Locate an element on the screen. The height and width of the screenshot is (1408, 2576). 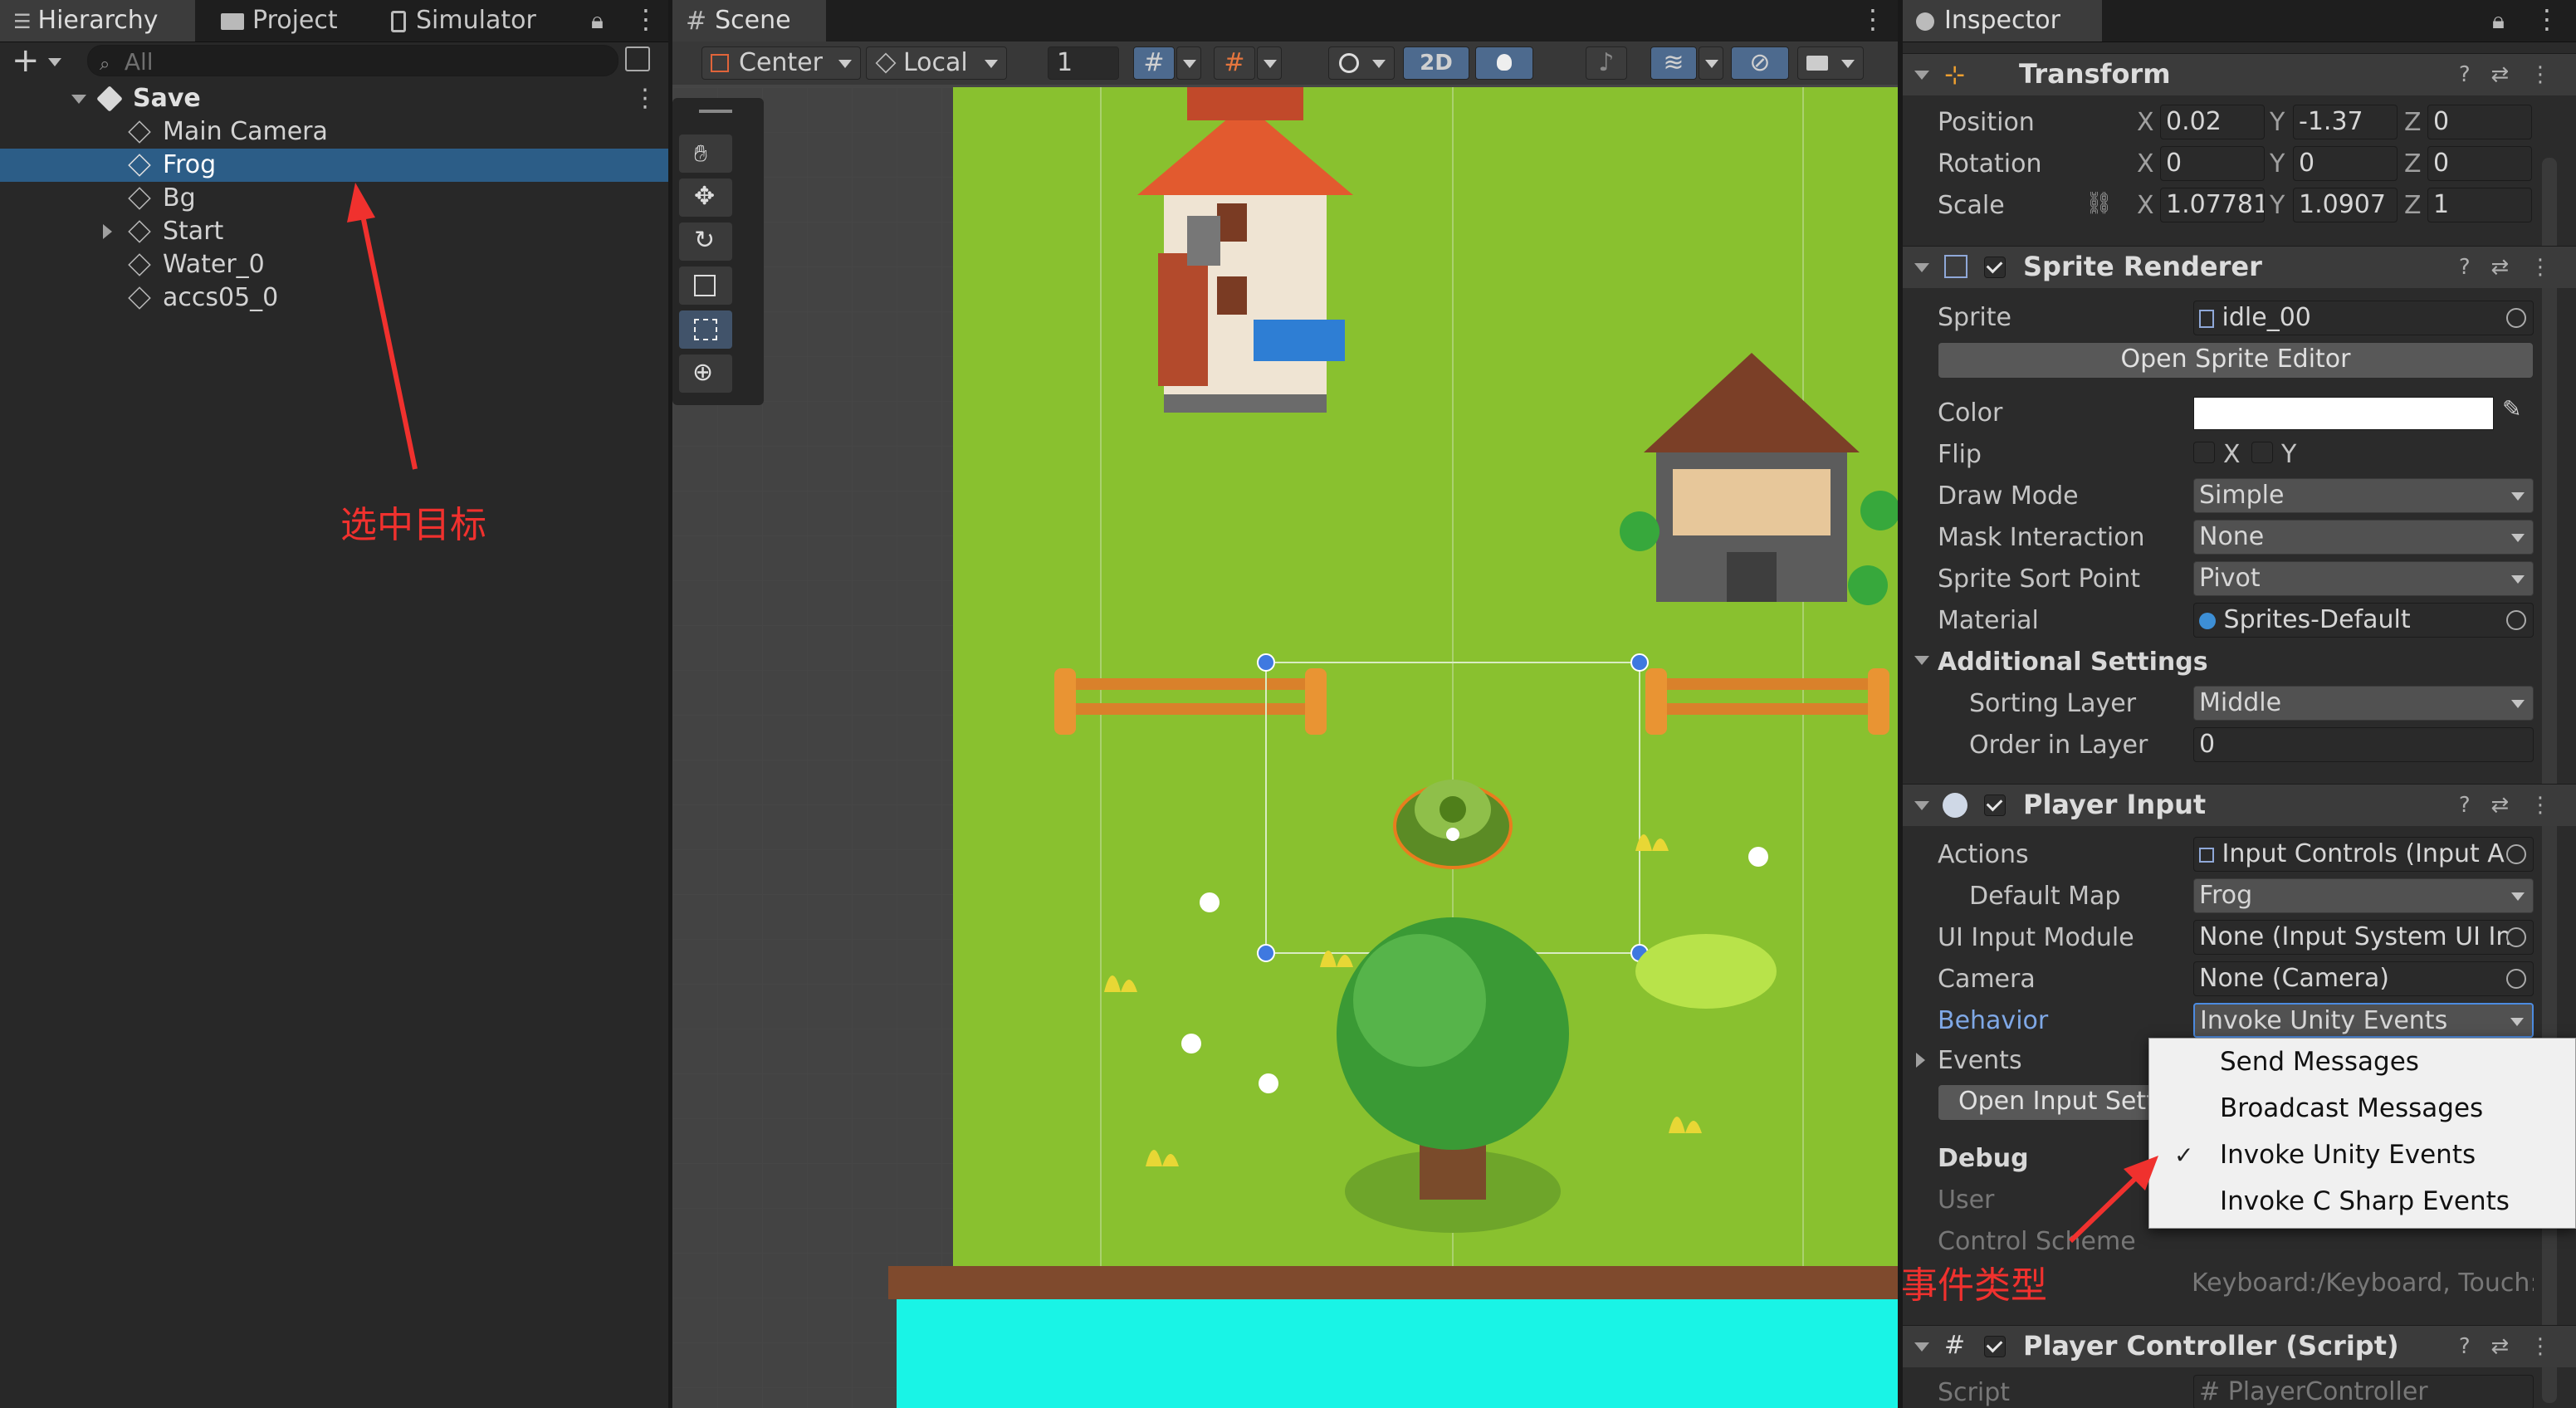
search-mode-icon is located at coordinates (637, 59).